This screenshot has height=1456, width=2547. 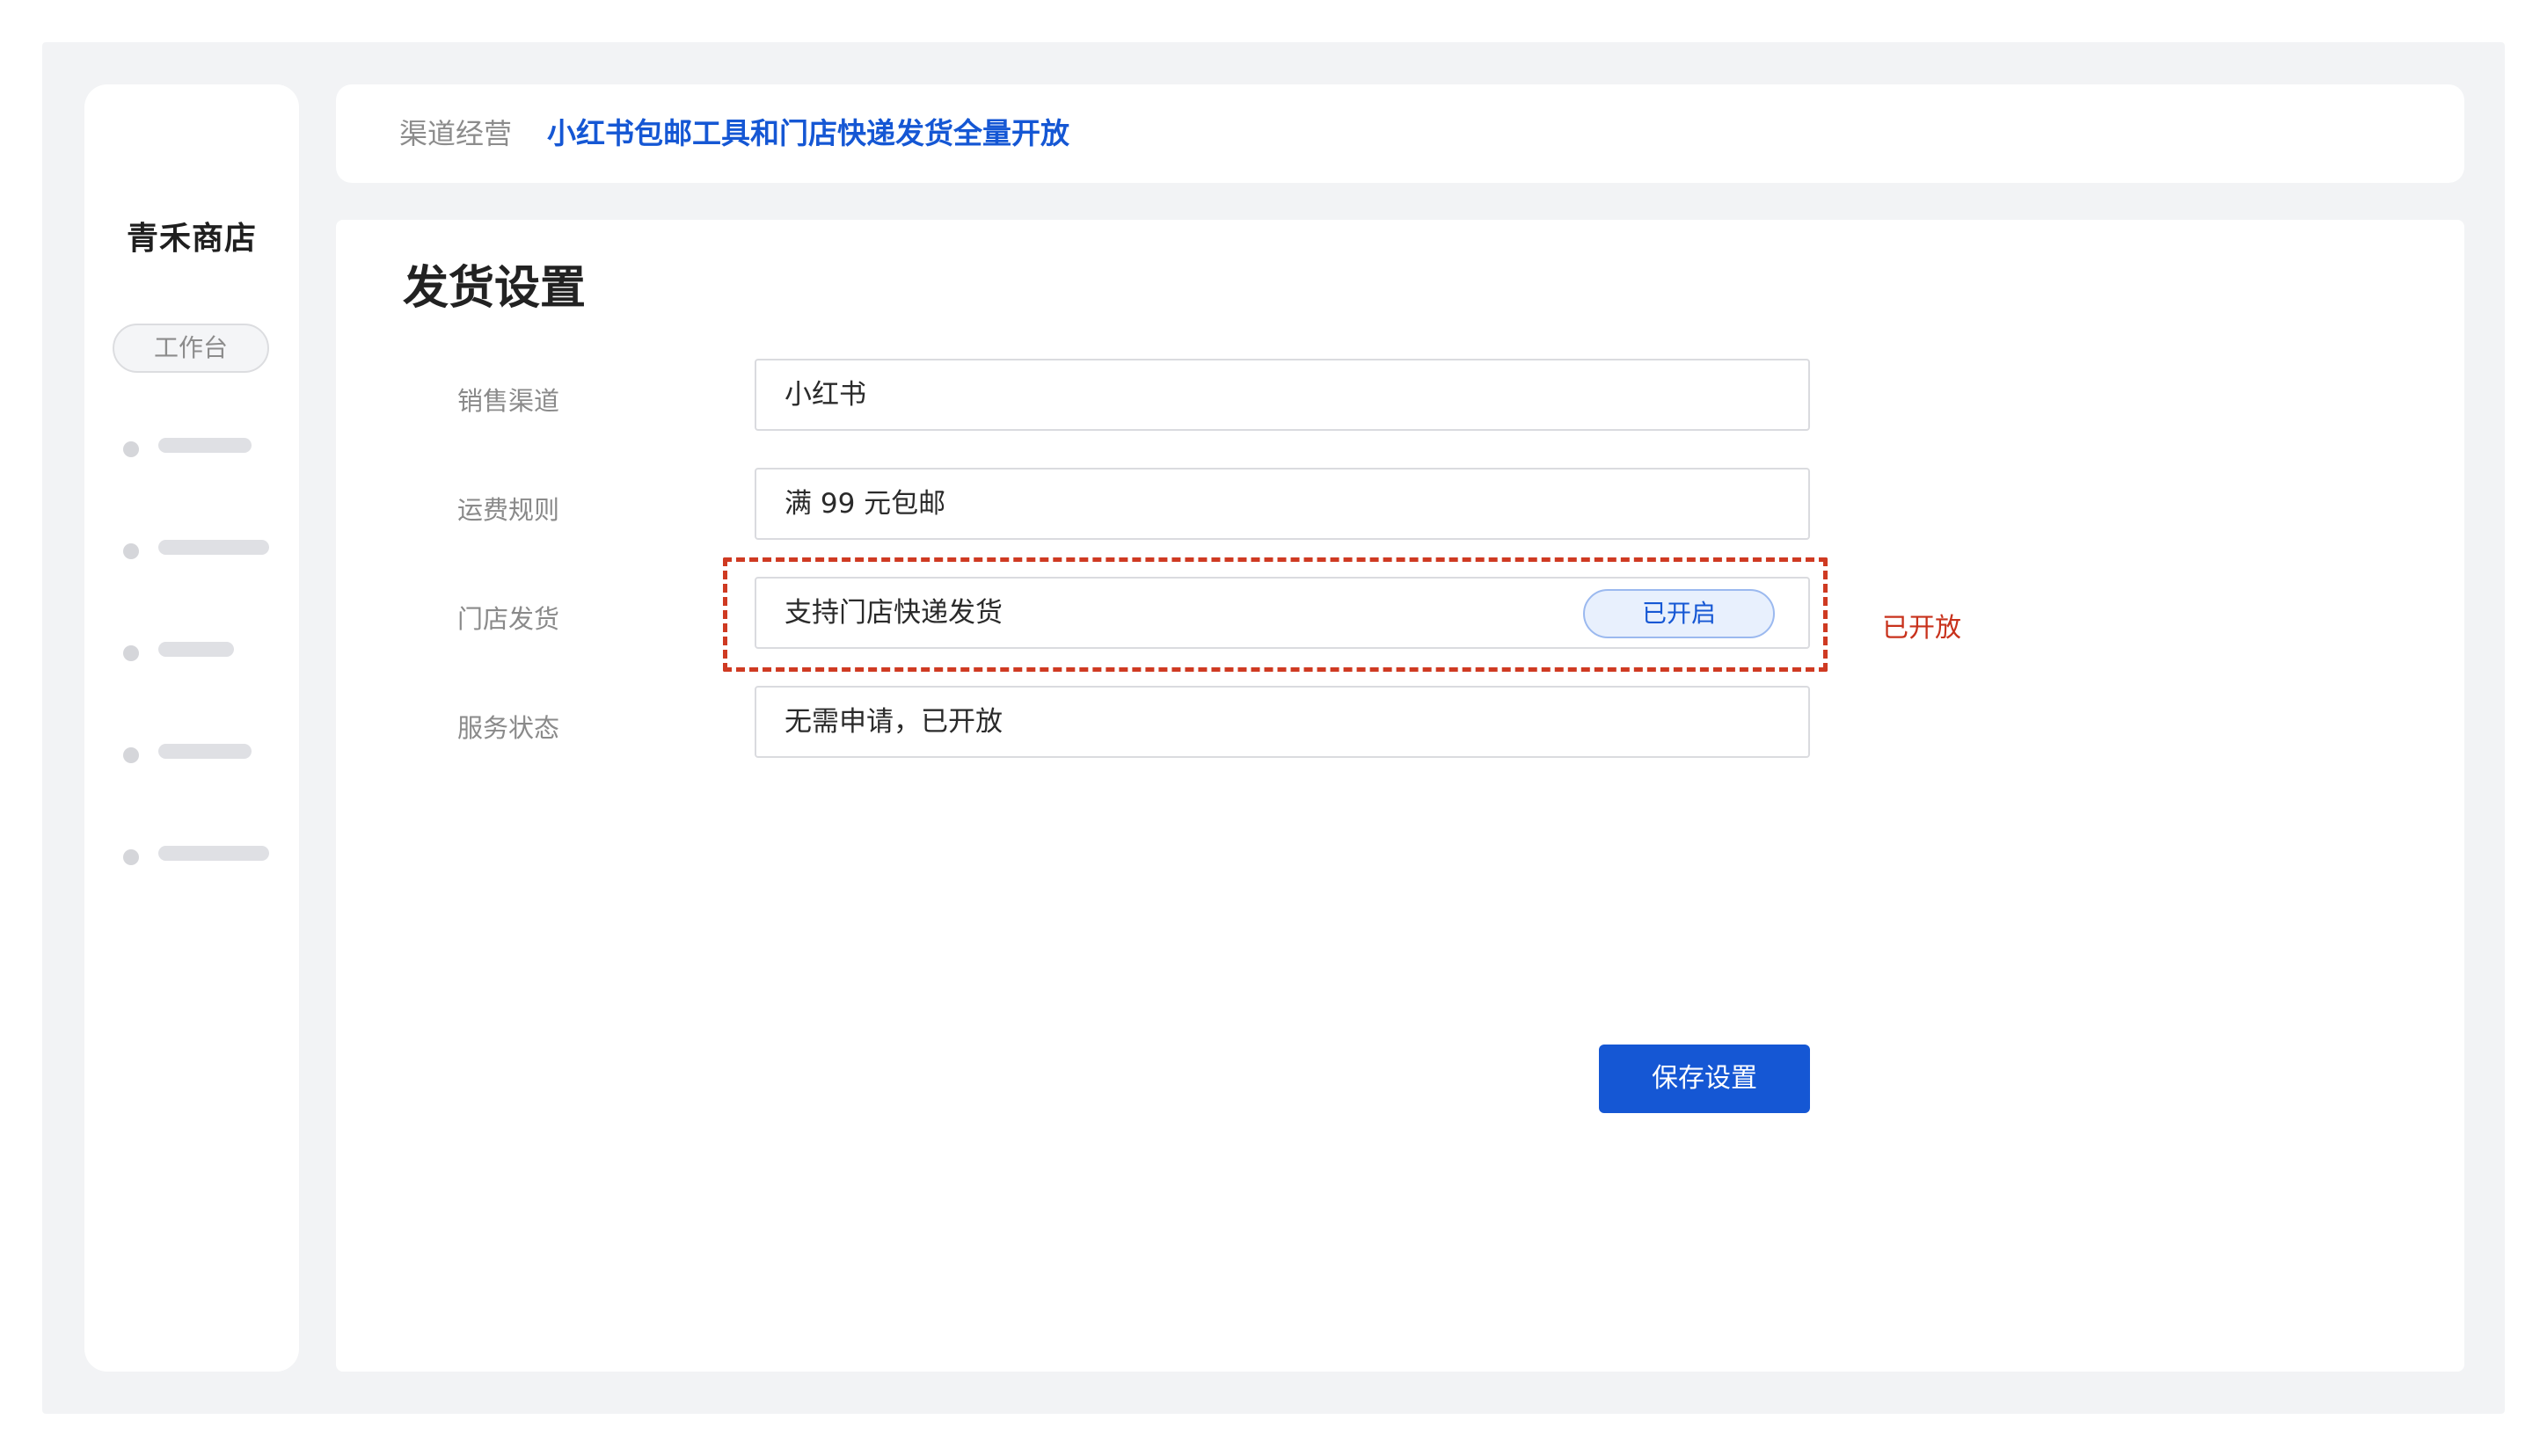 What do you see at coordinates (508, 728) in the screenshot?
I see `service-status-label: 服务状态` at bounding box center [508, 728].